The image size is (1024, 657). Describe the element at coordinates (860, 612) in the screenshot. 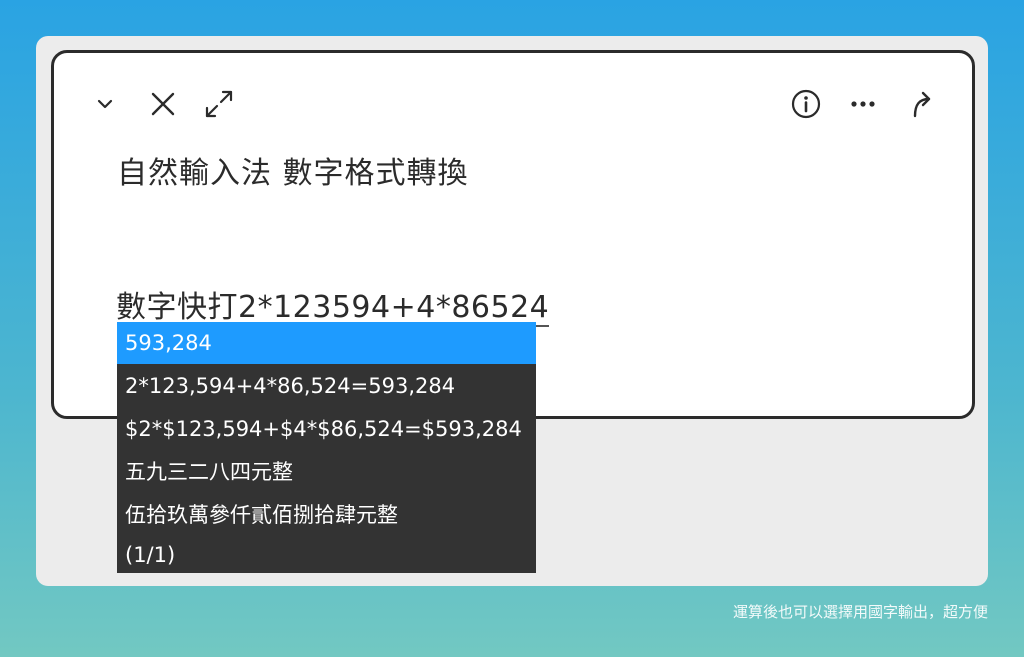

I see `caption-text: 運算後也可以選擇用國字輸出，超方便` at that location.